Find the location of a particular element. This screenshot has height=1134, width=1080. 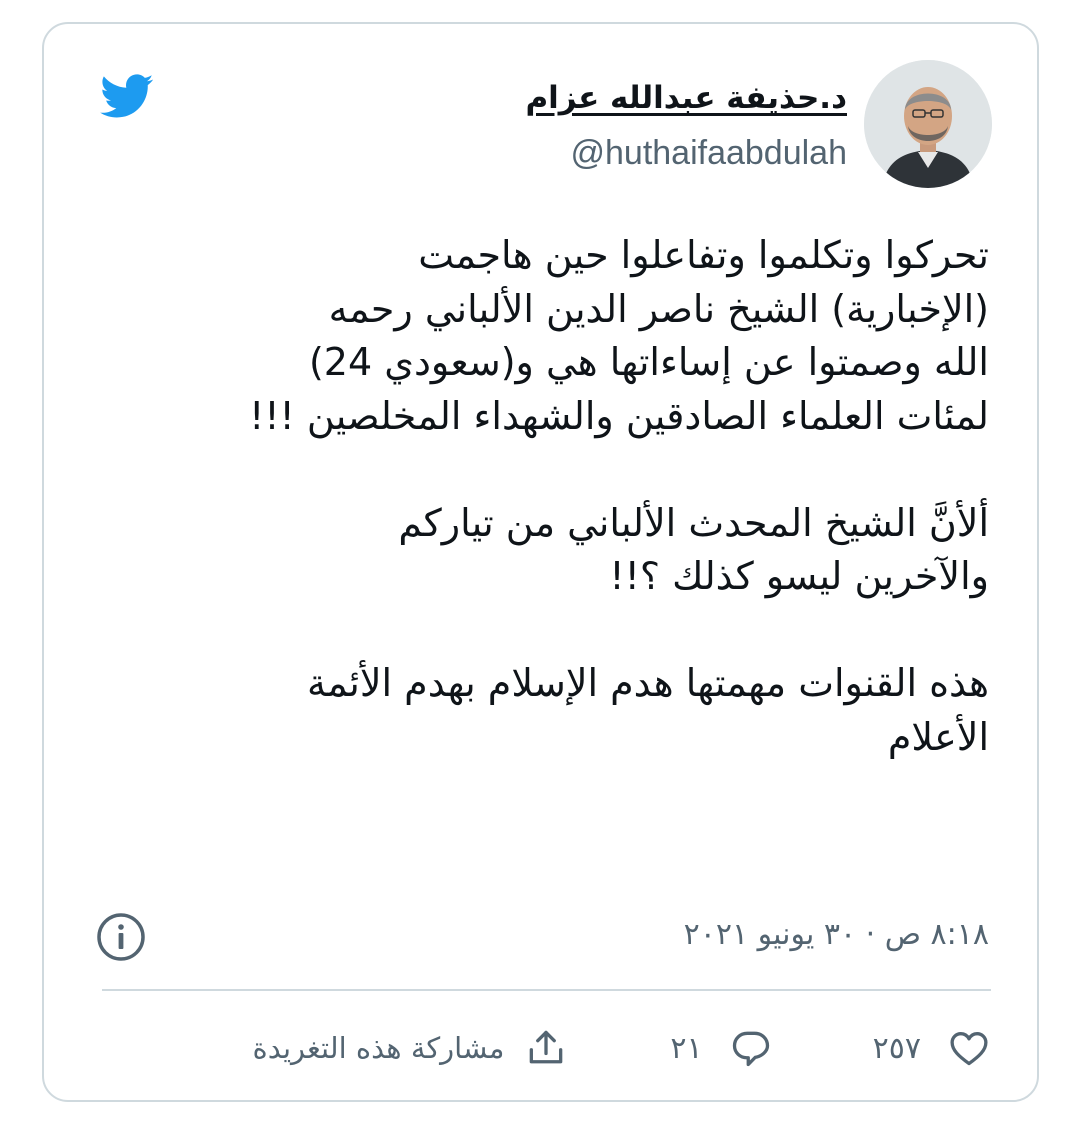

share-icon is located at coordinates (546, 1047).